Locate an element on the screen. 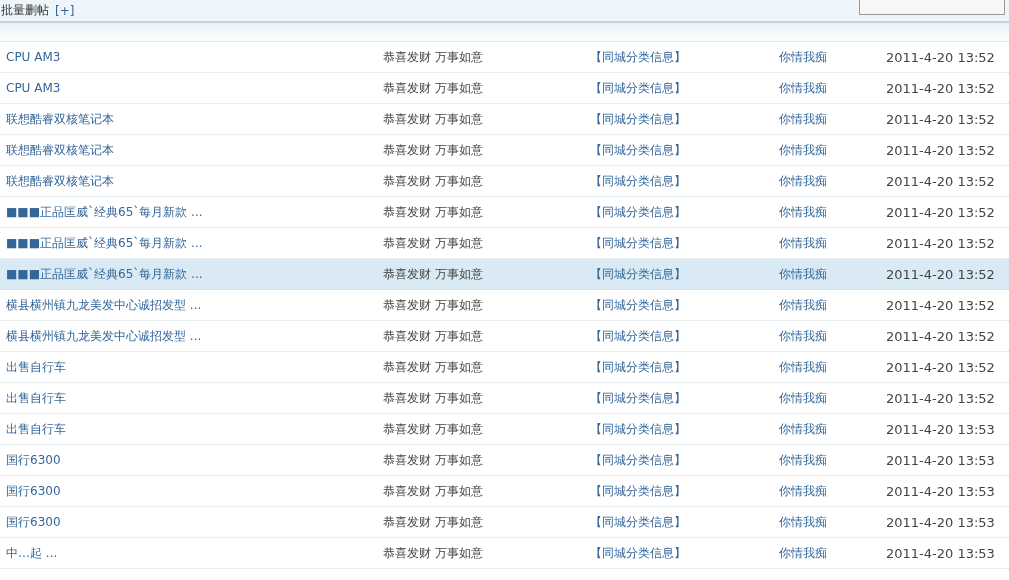 The width and height of the screenshot is (1009, 580). batch-delete-link: 批量删帖 is located at coordinates (25, 10).